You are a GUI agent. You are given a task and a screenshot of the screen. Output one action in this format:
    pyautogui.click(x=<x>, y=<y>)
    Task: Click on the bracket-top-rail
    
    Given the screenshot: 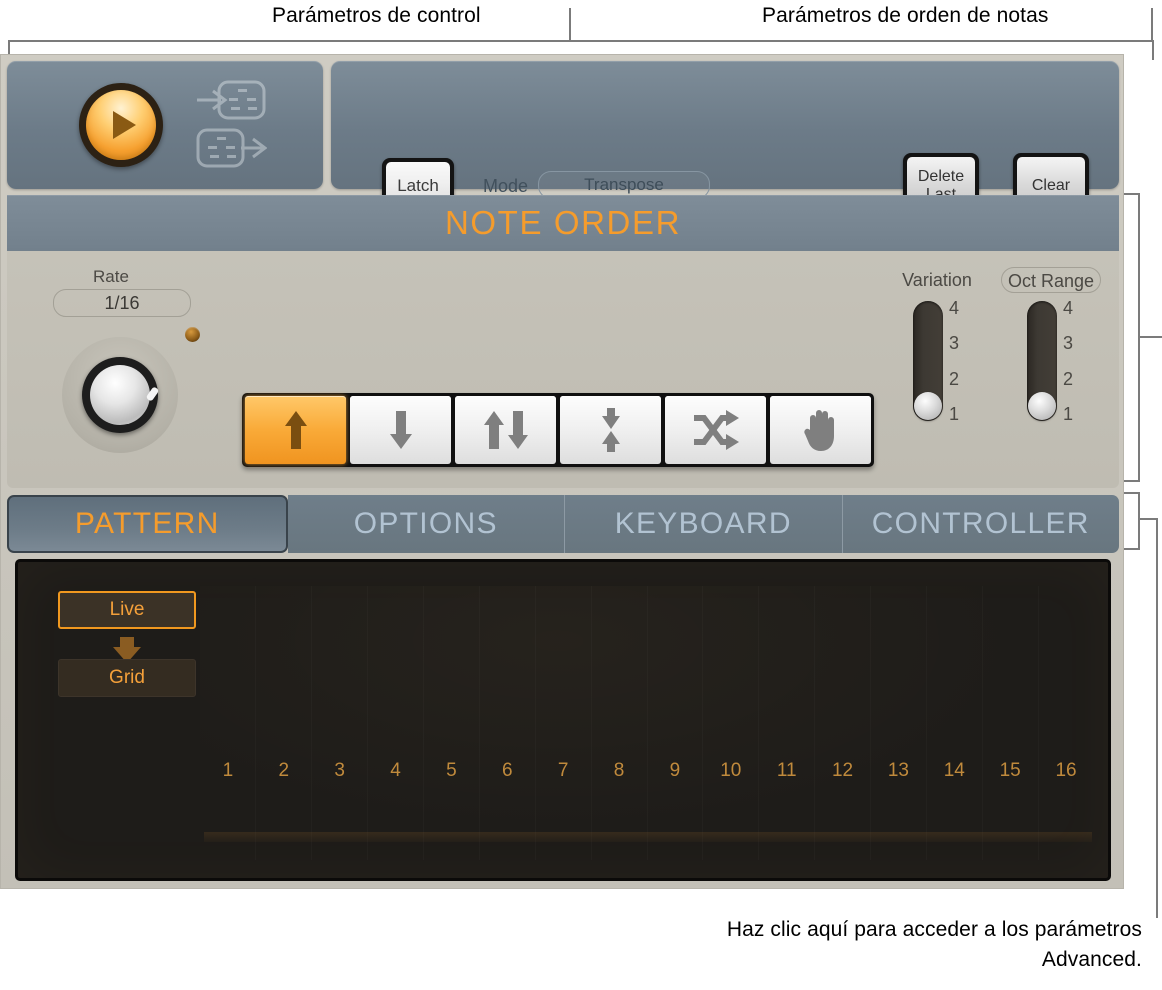 What is the action you would take?
    pyautogui.click(x=581, y=41)
    